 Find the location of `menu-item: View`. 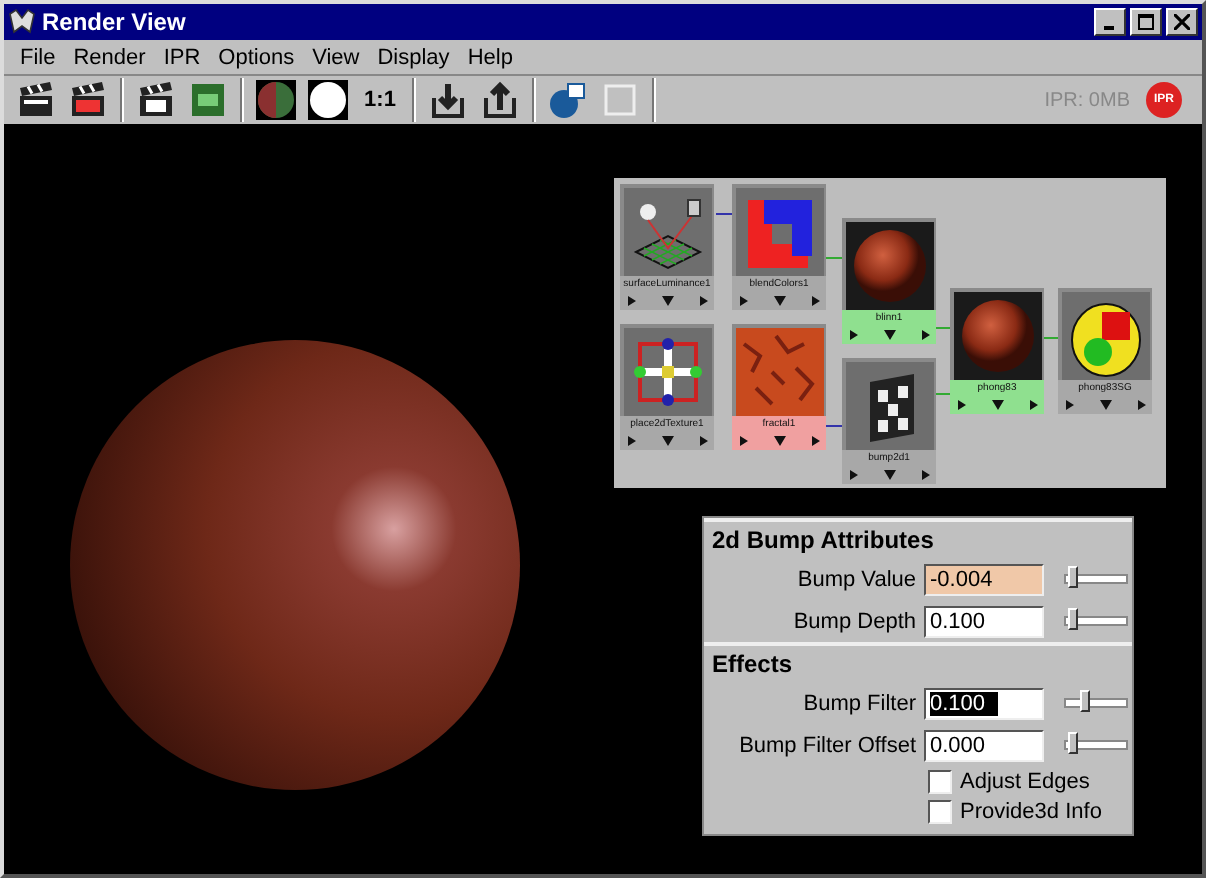

menu-item: View is located at coordinates (336, 57).